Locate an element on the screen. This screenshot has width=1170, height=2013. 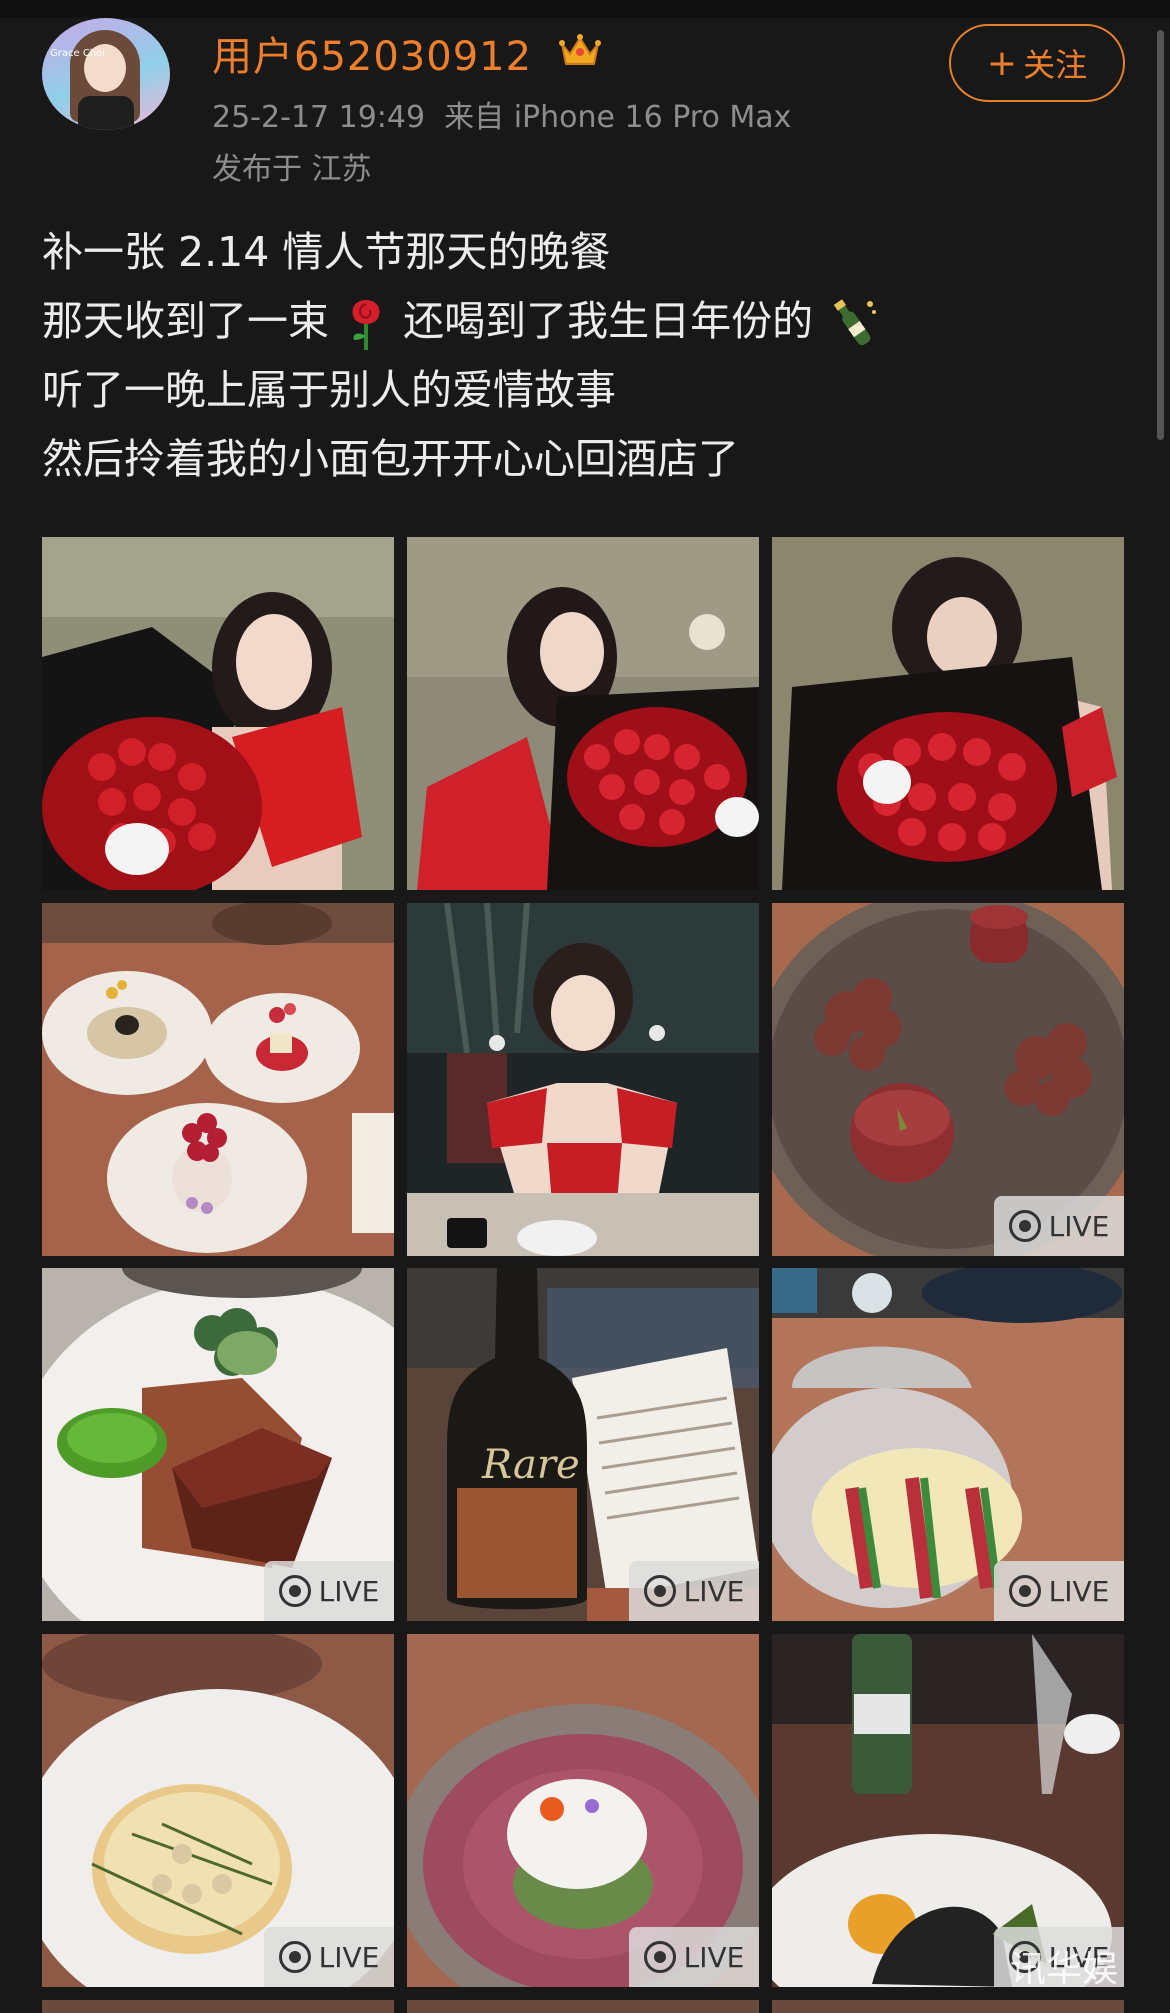
photo-15-edge is located at coordinates (948, 2006).